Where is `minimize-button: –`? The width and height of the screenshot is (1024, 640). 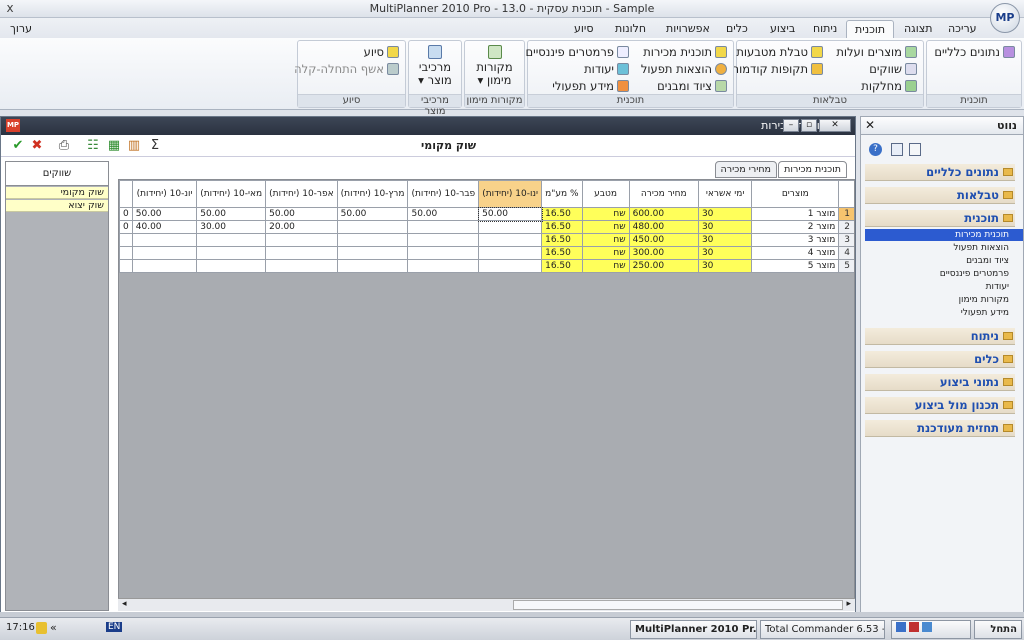
minimize-button: – is located at coordinates (791, 125).